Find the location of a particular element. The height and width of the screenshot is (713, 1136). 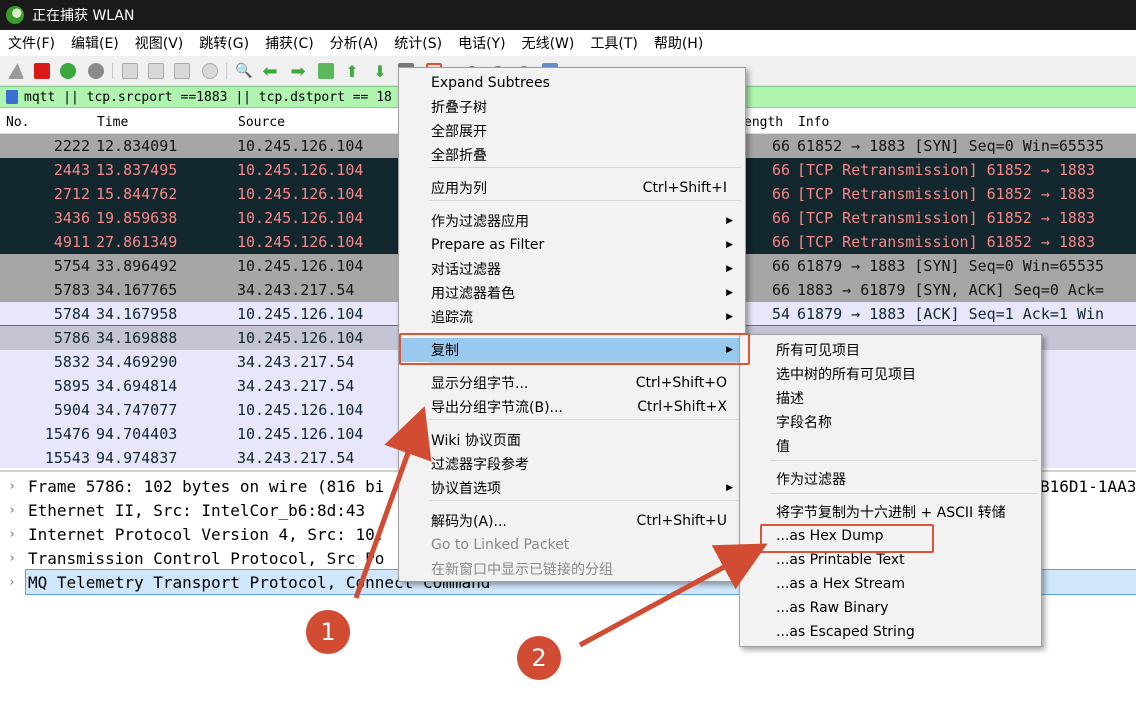

bookmark-filter-icon is located at coordinates (12, 97).